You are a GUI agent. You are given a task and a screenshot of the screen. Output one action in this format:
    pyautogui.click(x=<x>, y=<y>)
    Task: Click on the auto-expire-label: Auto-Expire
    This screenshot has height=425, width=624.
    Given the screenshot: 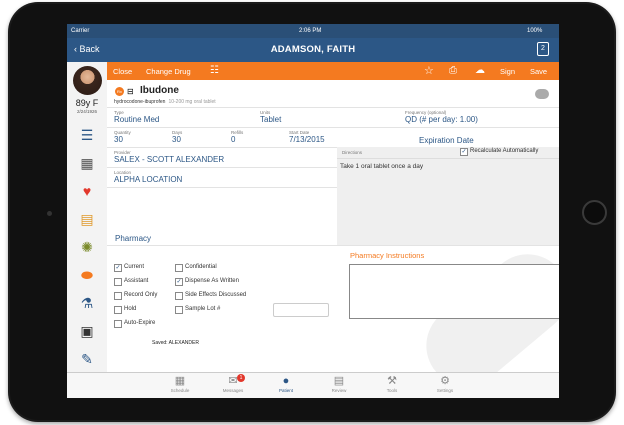 What is the action you would take?
    pyautogui.click(x=140, y=323)
    